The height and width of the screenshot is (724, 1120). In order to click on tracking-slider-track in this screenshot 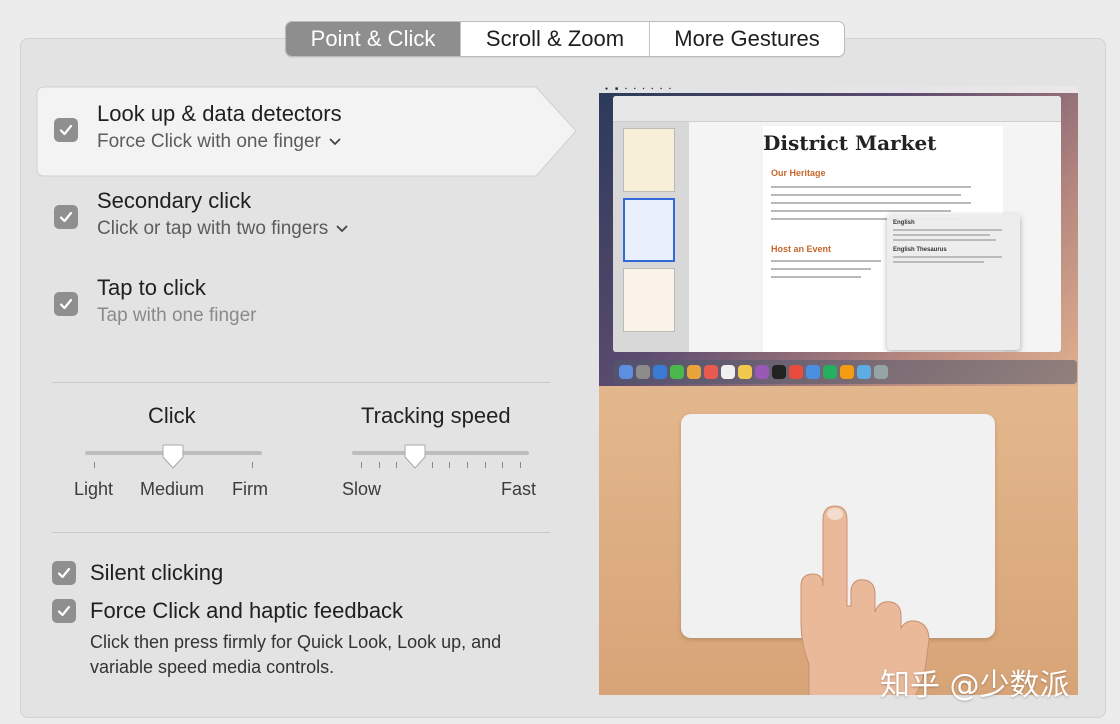, I will do `click(440, 453)`.